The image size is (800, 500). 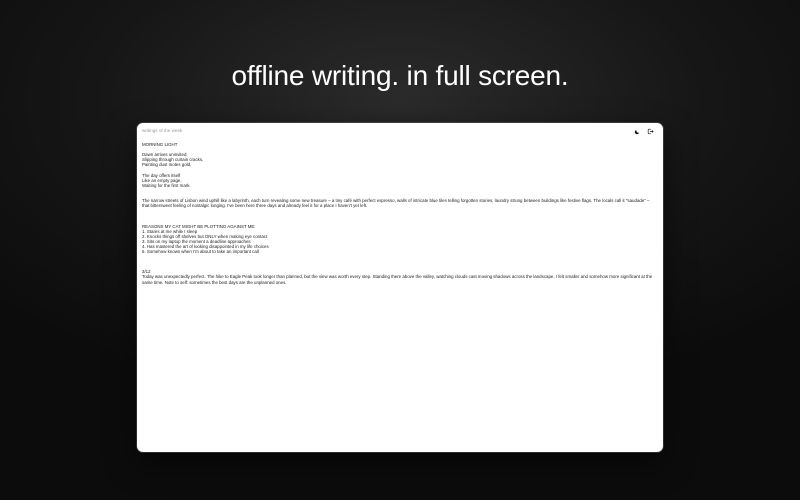 I want to click on theme-toggle-button, so click(x=636, y=131).